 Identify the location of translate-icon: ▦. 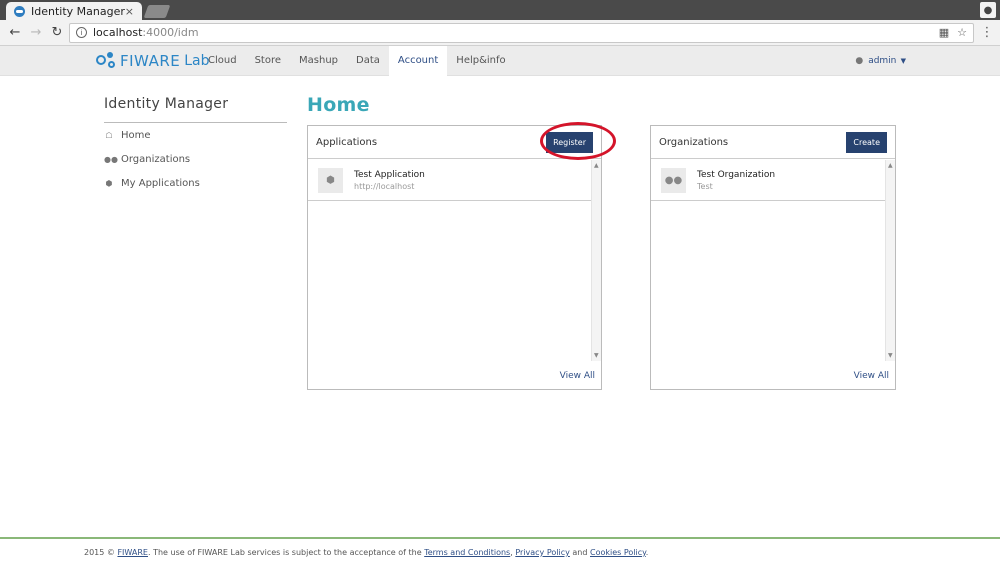
(944, 32).